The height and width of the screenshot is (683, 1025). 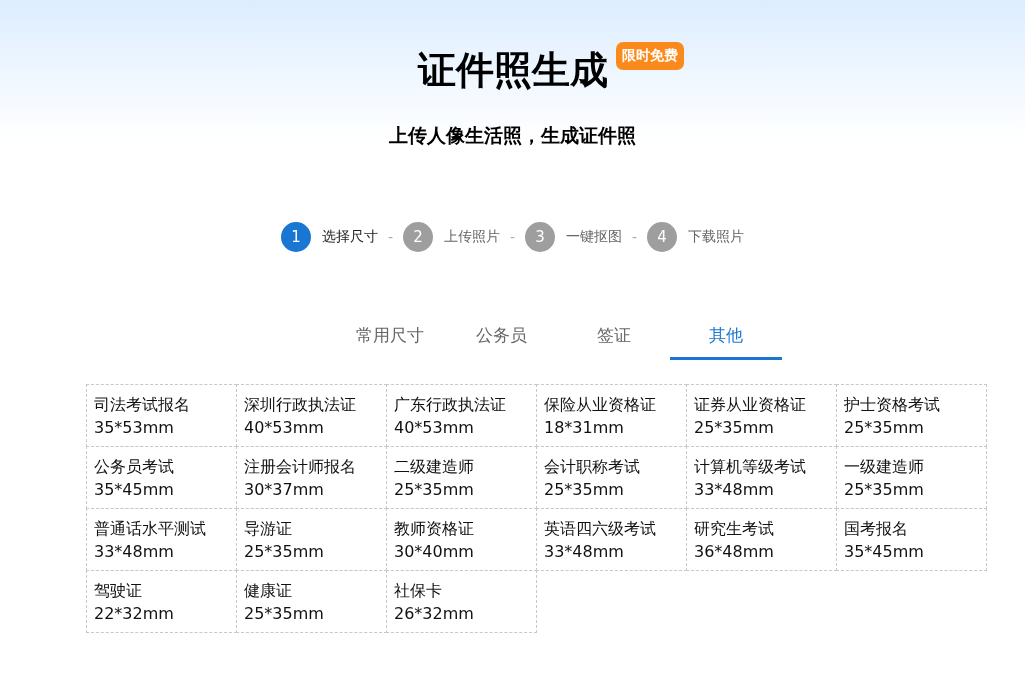 I want to click on page-title: 证件照生成, so click(x=512, y=70).